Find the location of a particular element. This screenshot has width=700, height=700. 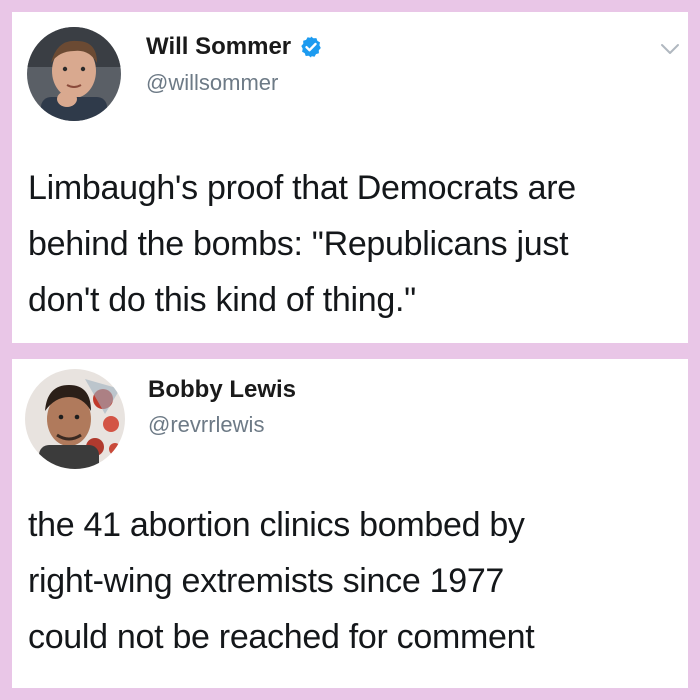

name-row: Will Sommer is located at coordinates (234, 47).